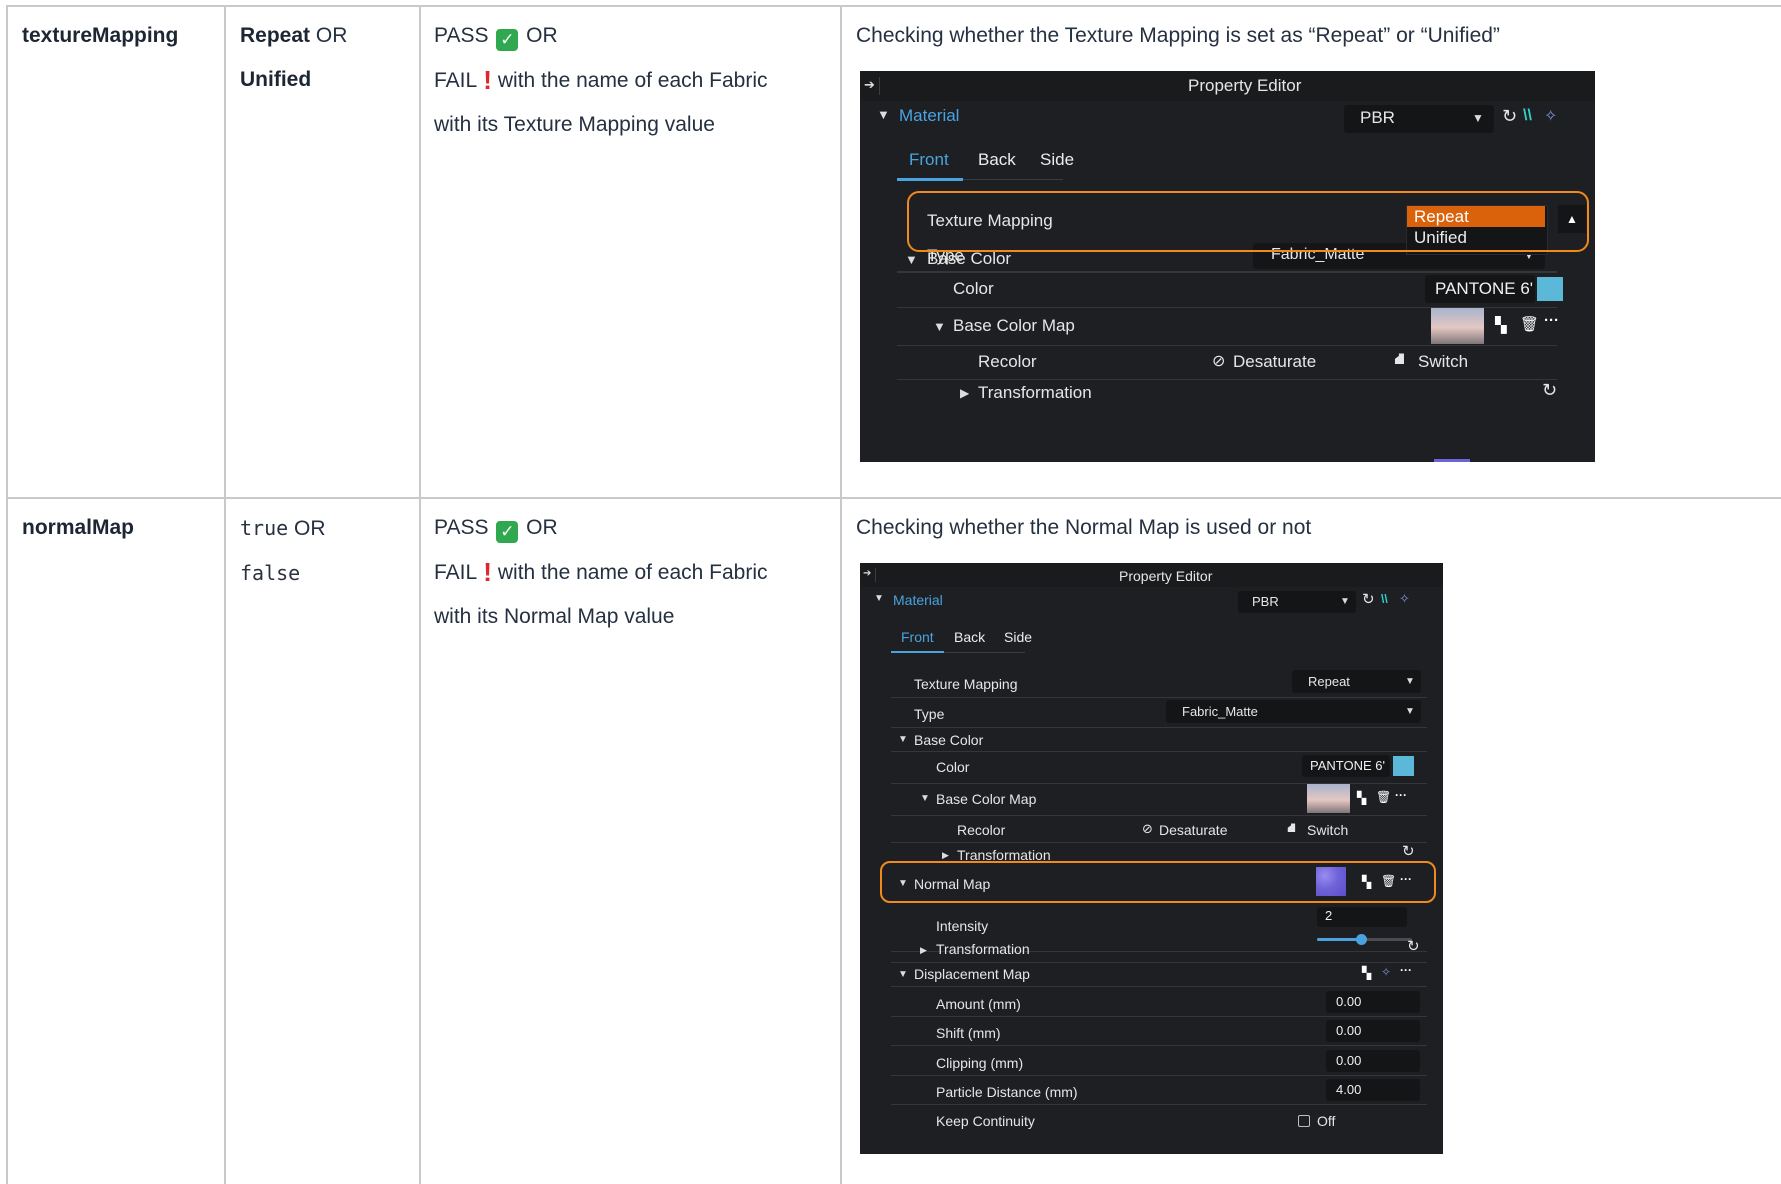 The image size is (1781, 1184). What do you see at coordinates (7, 594) in the screenshot?
I see `table-left-border` at bounding box center [7, 594].